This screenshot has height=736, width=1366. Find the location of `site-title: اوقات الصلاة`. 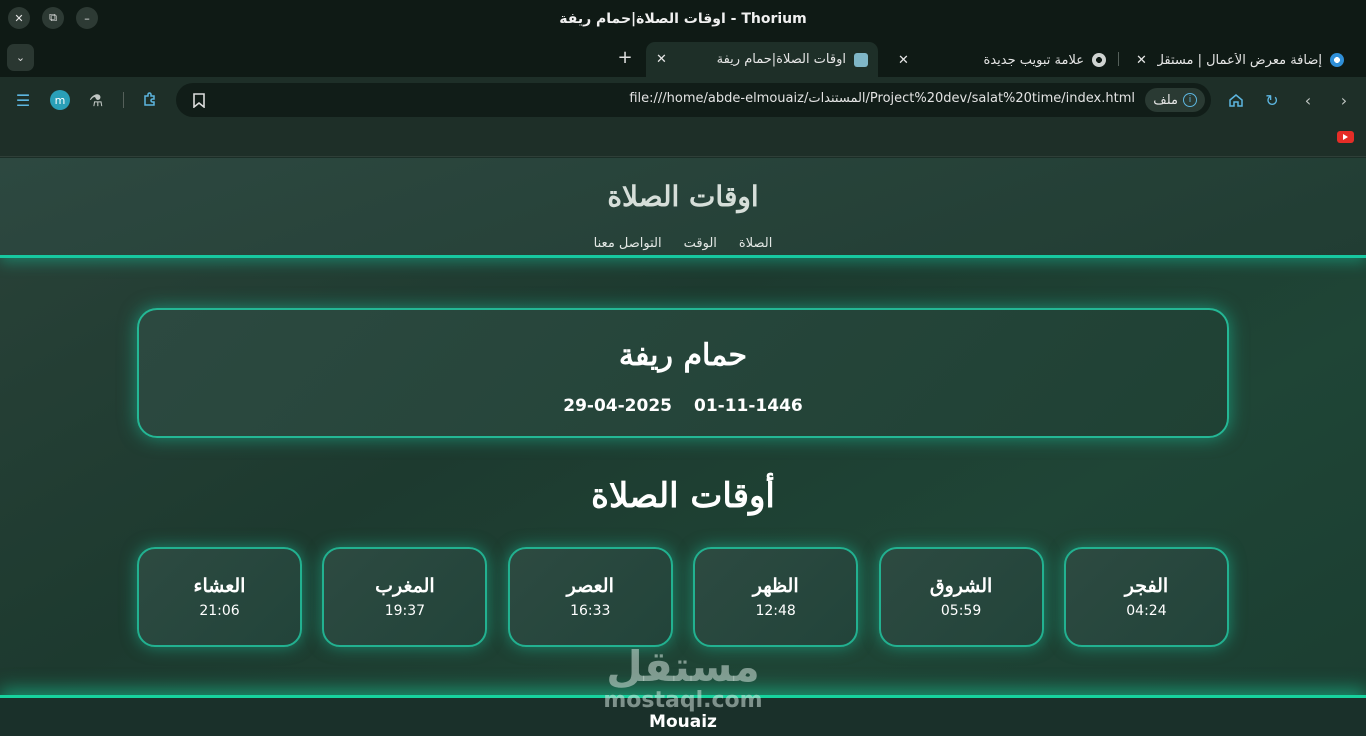

site-title: اوقات الصلاة is located at coordinates (683, 196).